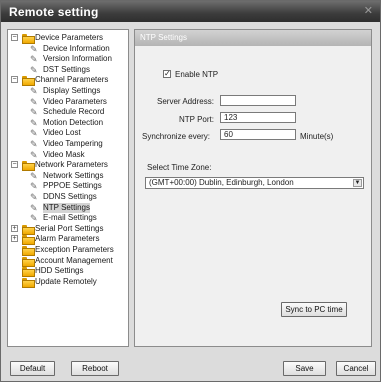 The width and height of the screenshot is (381, 382). I want to click on tree-label: Display Settings, so click(72, 90).